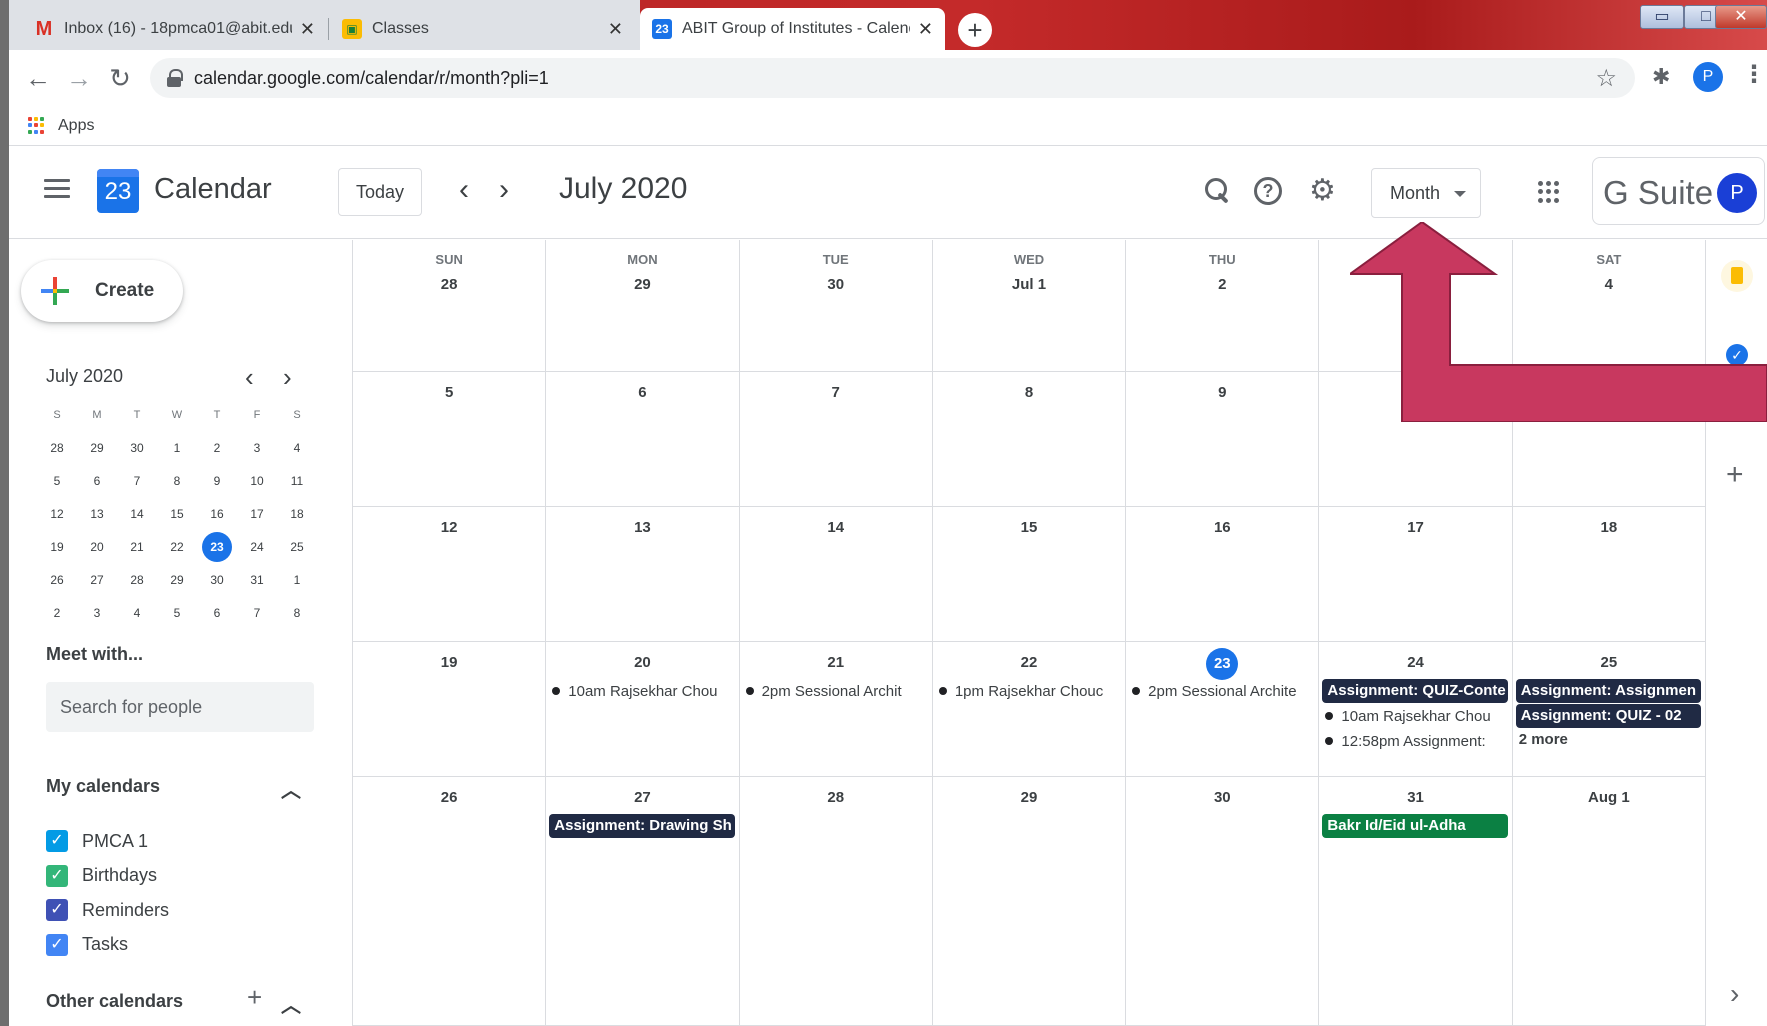 This screenshot has width=1767, height=1026. Describe the element at coordinates (380, 192) in the screenshot. I see `today-button: Today` at that location.